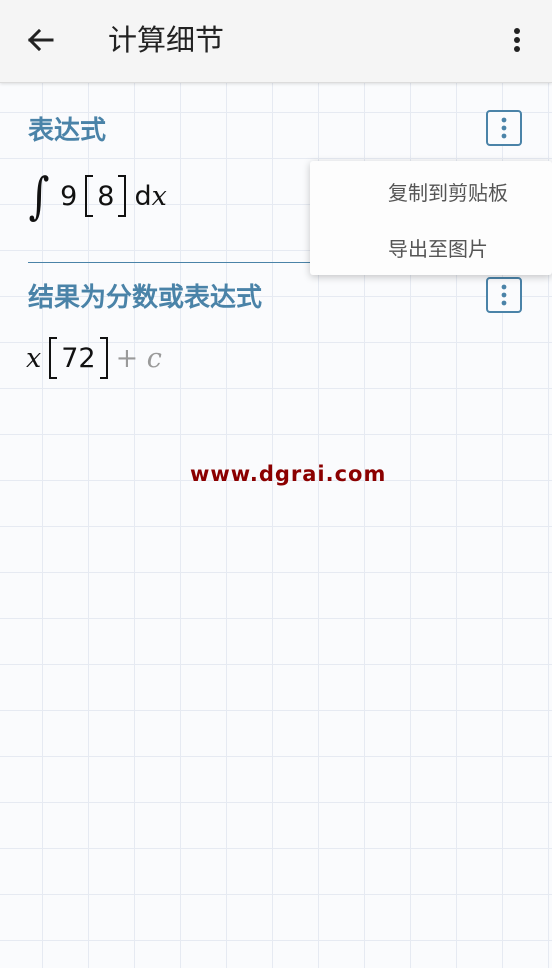  I want to click on app-bar: 计算细节, so click(276, 41).